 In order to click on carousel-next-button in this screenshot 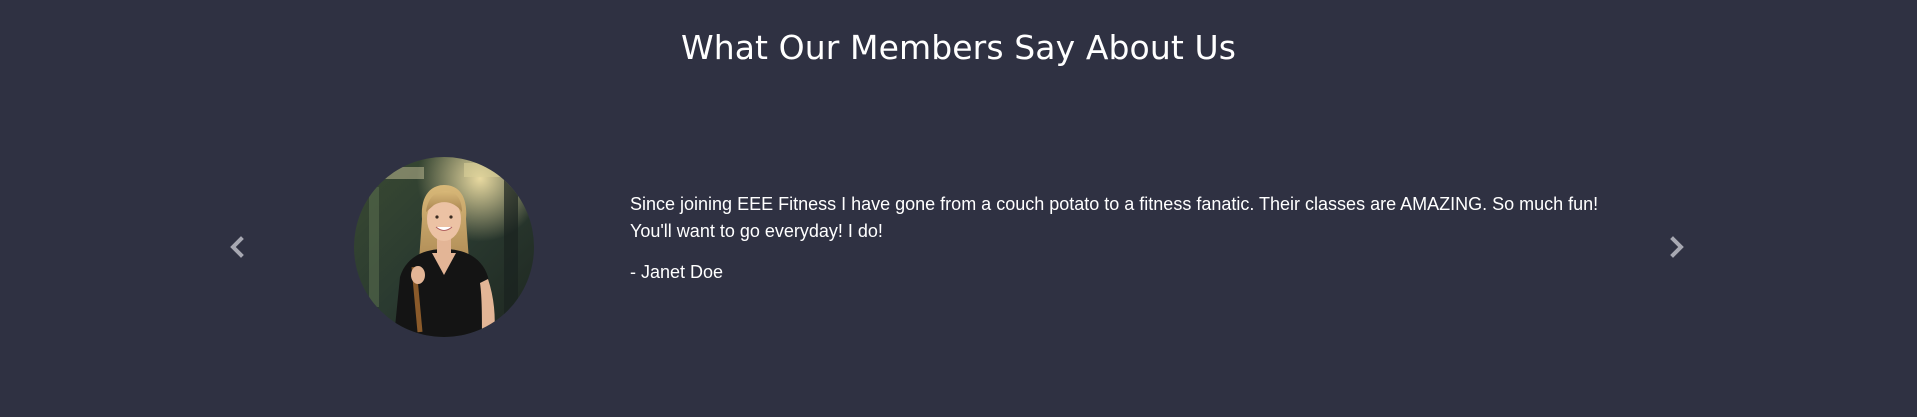, I will do `click(1677, 247)`.